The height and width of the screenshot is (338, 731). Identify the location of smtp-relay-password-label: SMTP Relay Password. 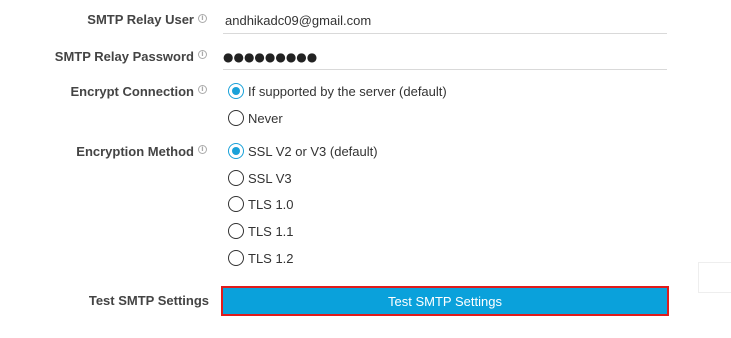
(124, 56).